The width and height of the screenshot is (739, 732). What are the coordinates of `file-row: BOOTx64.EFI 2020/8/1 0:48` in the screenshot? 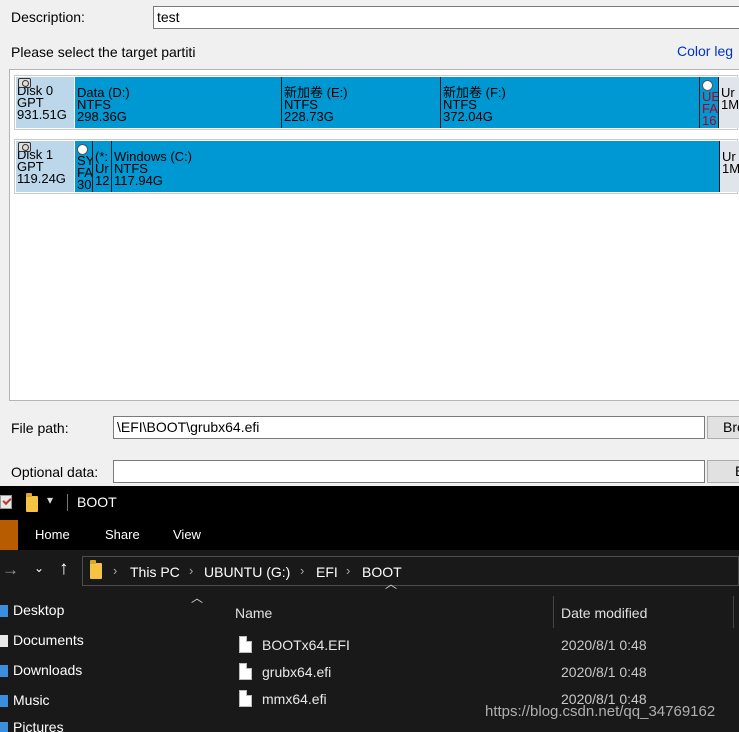 It's located at (475, 645).